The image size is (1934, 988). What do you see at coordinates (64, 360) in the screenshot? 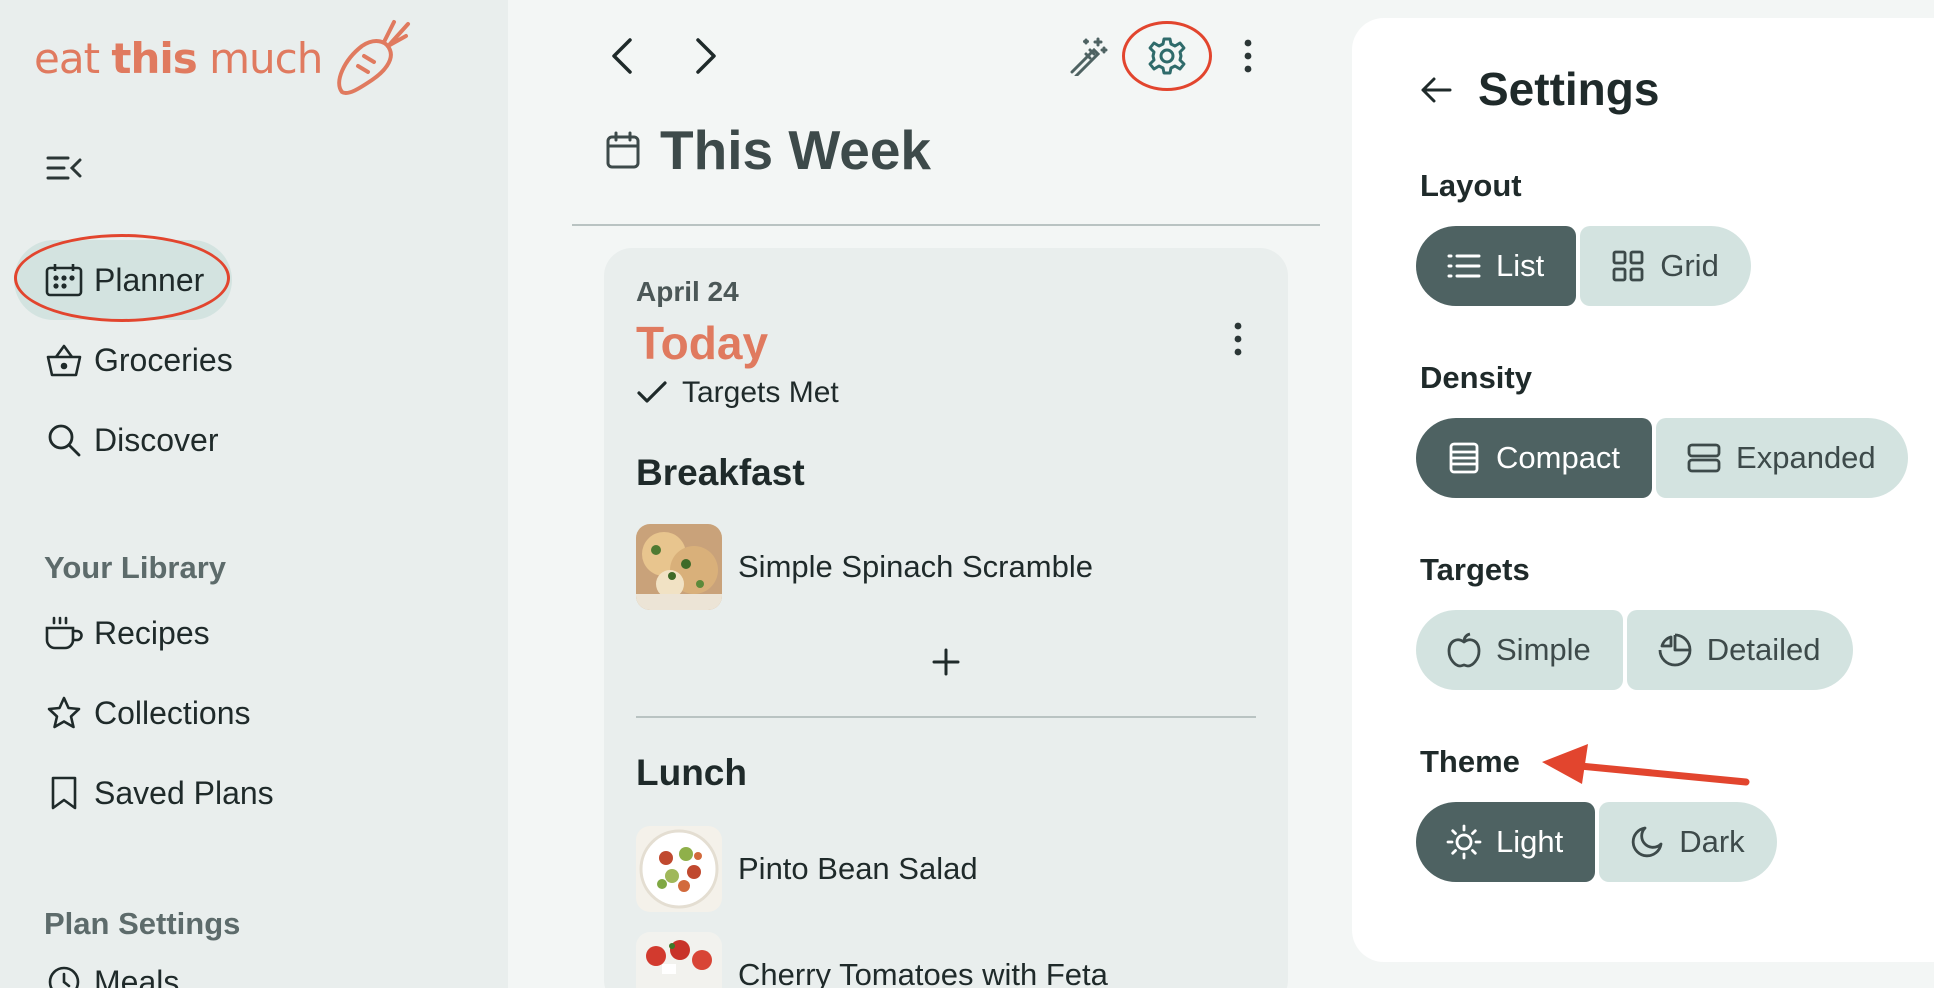
I see `basket-icon` at bounding box center [64, 360].